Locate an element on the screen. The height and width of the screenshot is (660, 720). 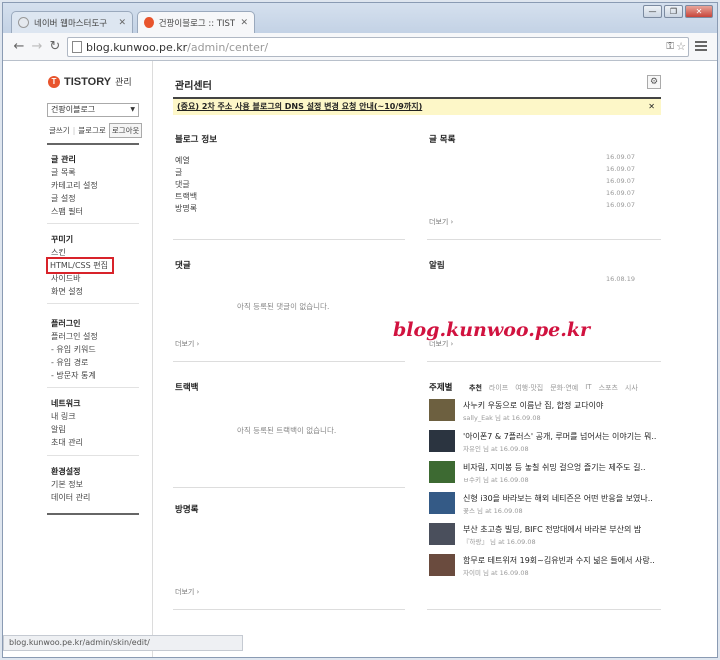
blog-select: 건팡이블로그 ▼ is located at coordinates (93, 110).